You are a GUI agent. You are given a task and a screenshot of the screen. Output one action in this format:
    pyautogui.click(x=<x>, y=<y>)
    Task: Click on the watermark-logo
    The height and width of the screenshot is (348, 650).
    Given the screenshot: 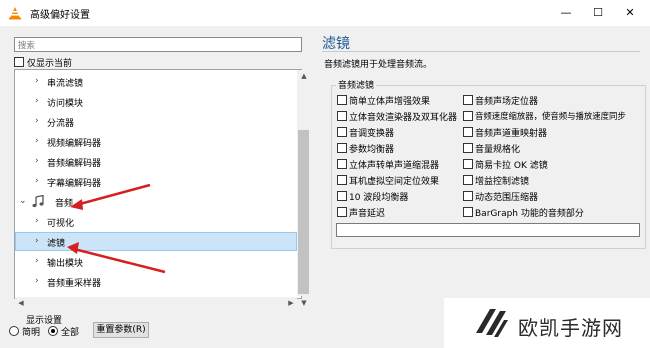 What is the action you would take?
    pyautogui.click(x=492, y=323)
    